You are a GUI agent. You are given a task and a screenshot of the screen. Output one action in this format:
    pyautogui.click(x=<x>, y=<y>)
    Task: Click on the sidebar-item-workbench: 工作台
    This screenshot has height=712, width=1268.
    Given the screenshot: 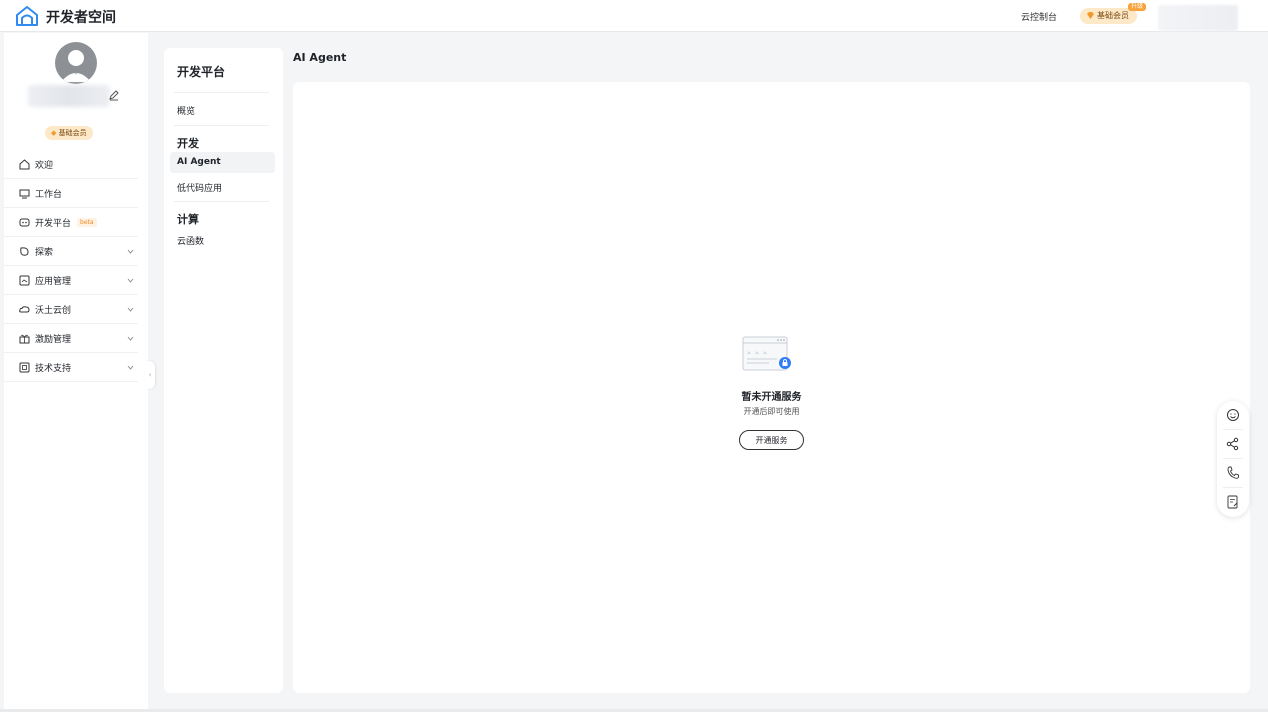 What is the action you would take?
    pyautogui.click(x=71, y=193)
    